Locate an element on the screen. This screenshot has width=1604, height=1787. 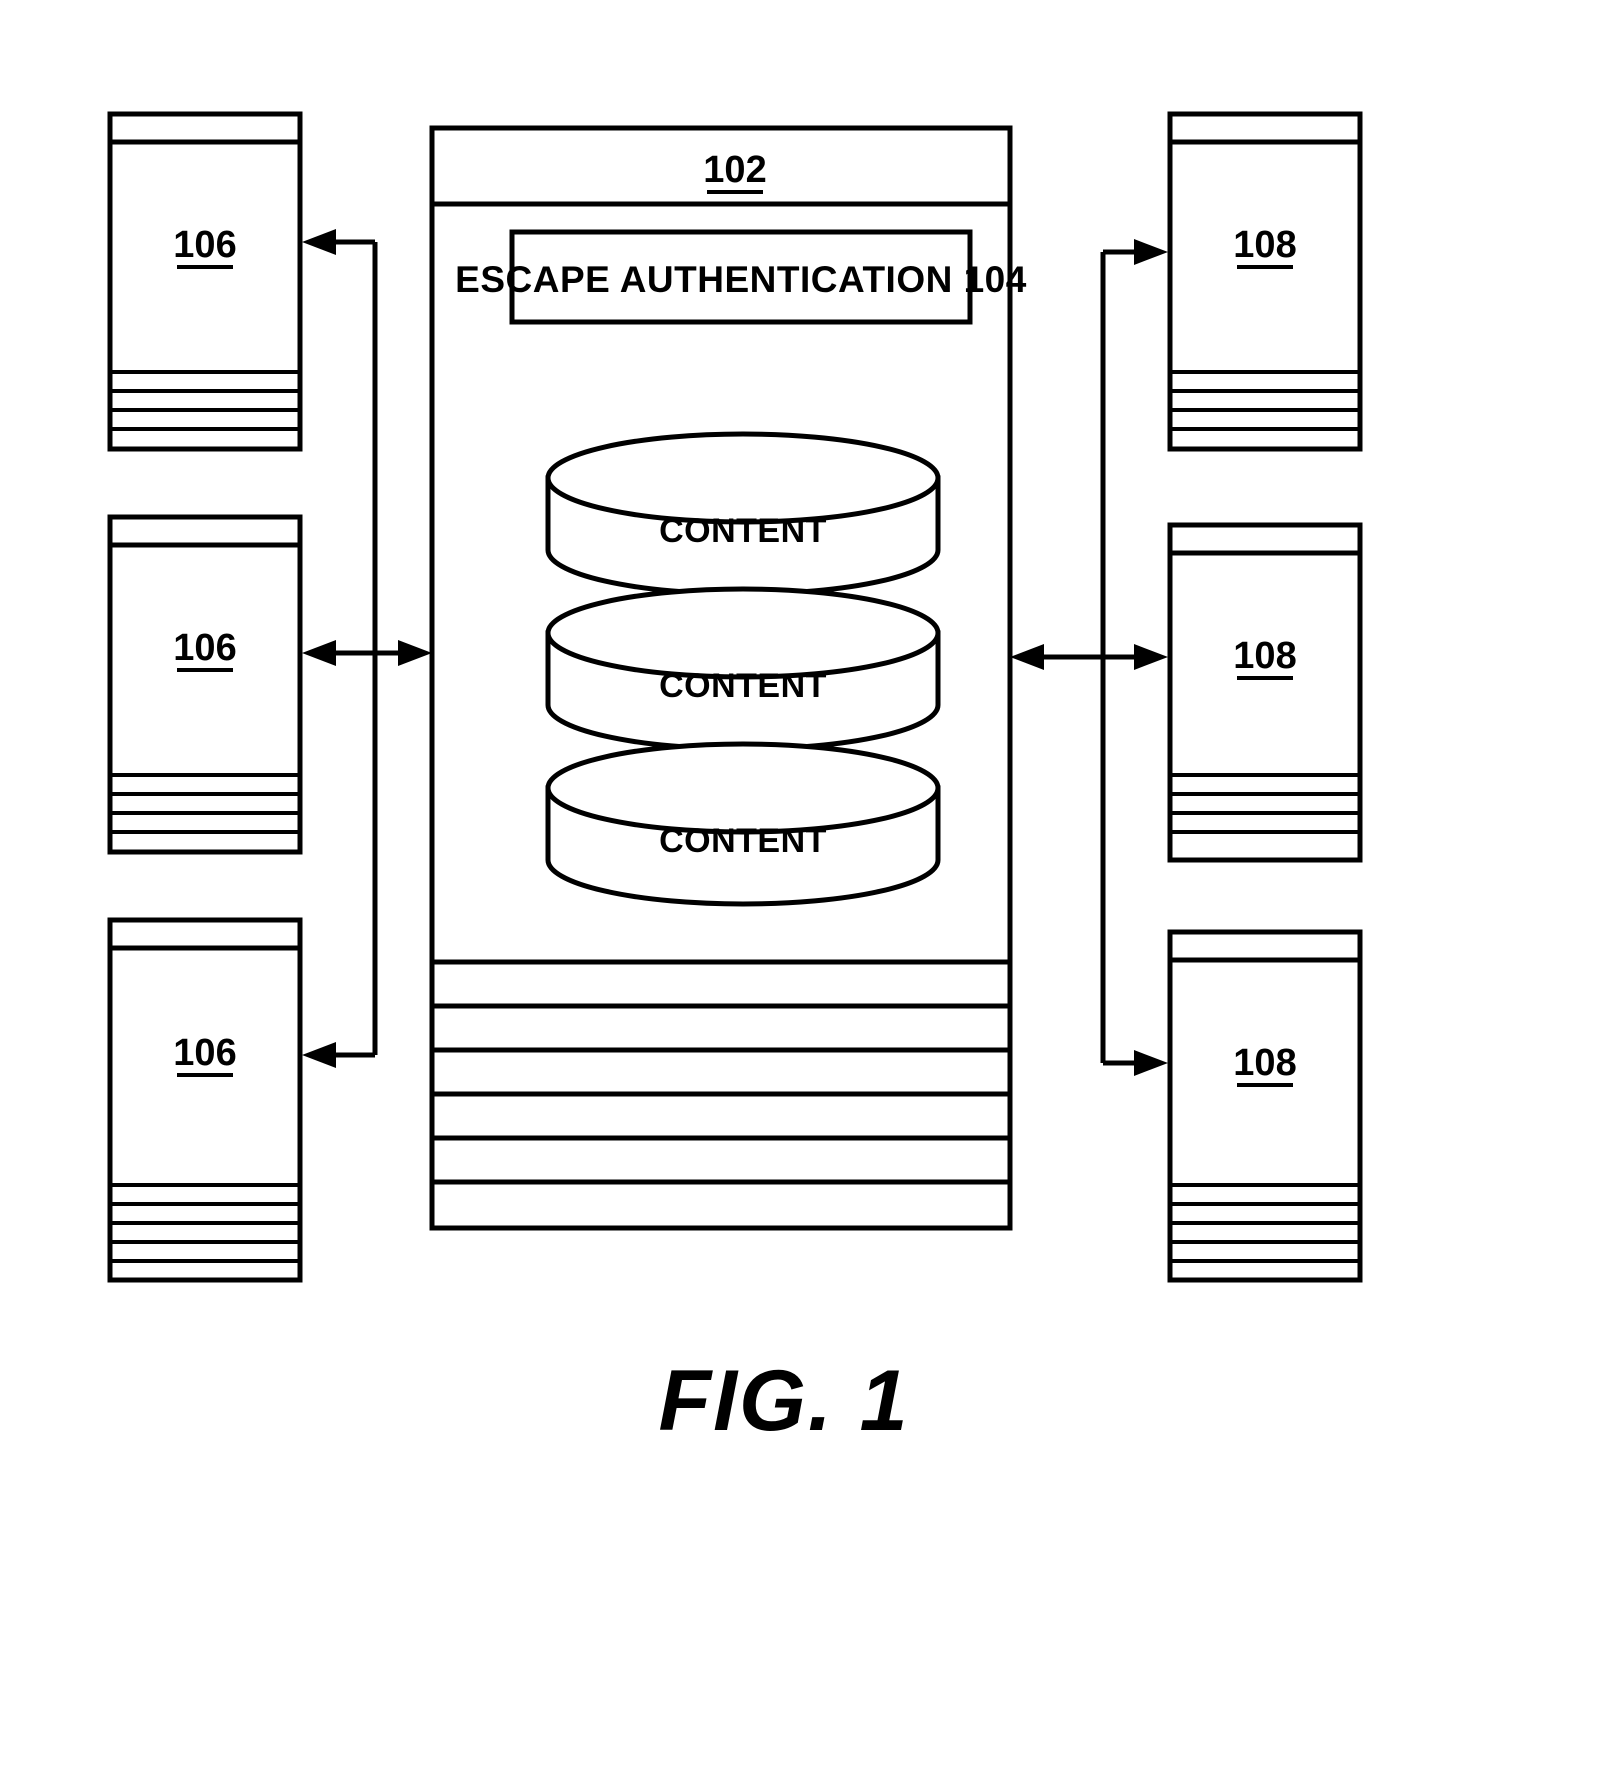
right-device-3-stripes is located at coordinates (1265, 1223).